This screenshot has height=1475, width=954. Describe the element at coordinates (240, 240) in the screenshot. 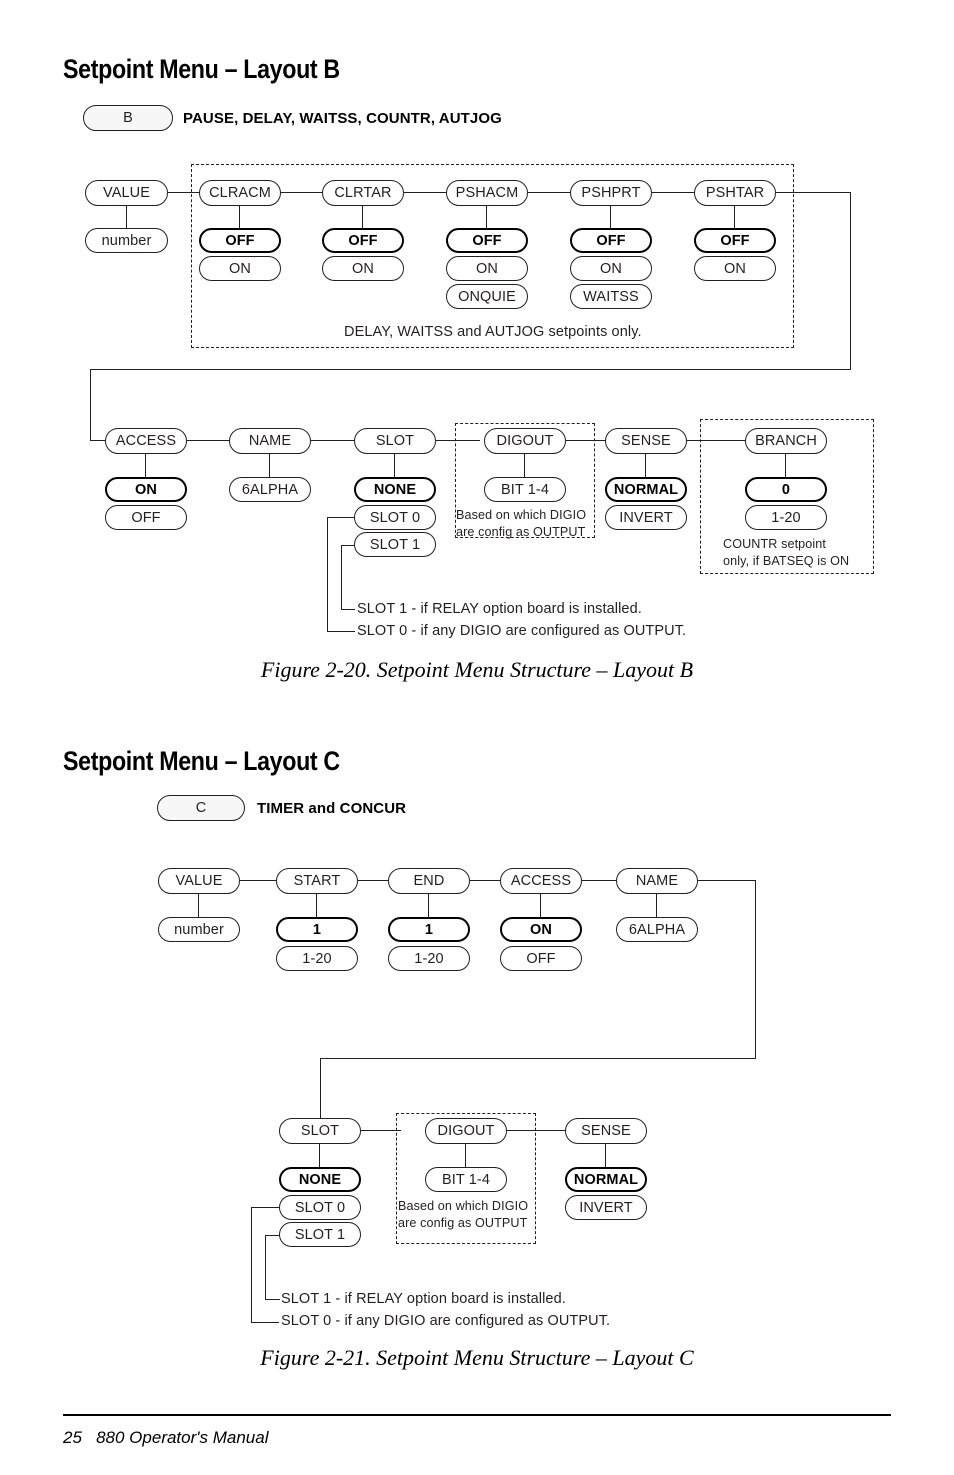

I see `node-clracm-option-off: OFF` at that location.